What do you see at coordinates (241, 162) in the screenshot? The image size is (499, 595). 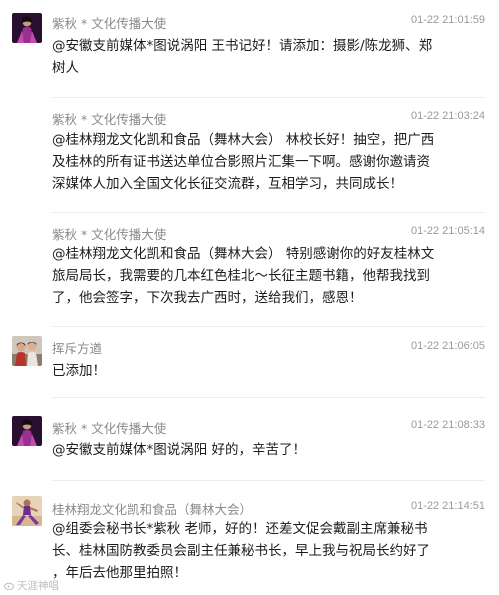 I see `message-line: 及桂林的所有证书送达单位合影照片汇集一下啊。感谢你邀请资` at bounding box center [241, 162].